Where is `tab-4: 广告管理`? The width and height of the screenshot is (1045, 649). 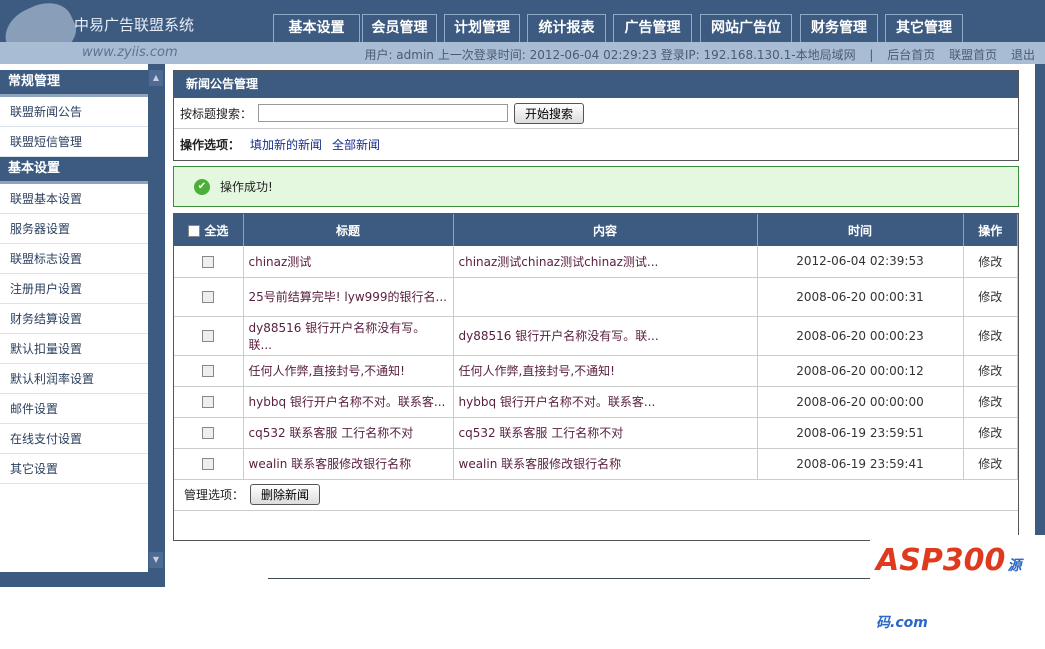
tab-4: 广告管理 is located at coordinates (652, 28).